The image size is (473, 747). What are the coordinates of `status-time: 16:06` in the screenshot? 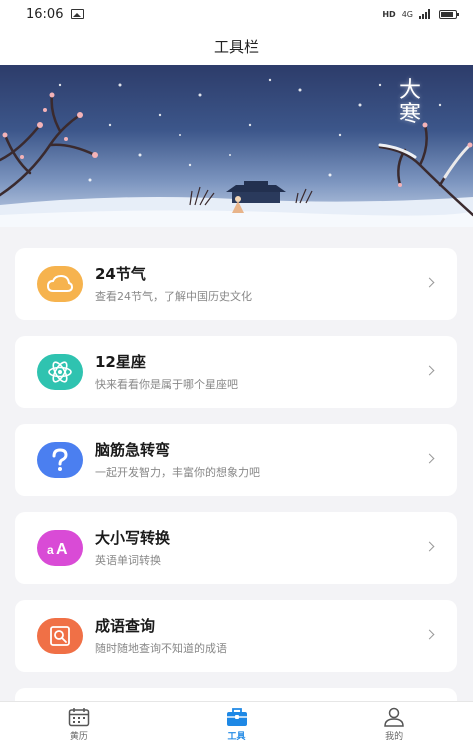 It's located at (45, 14).